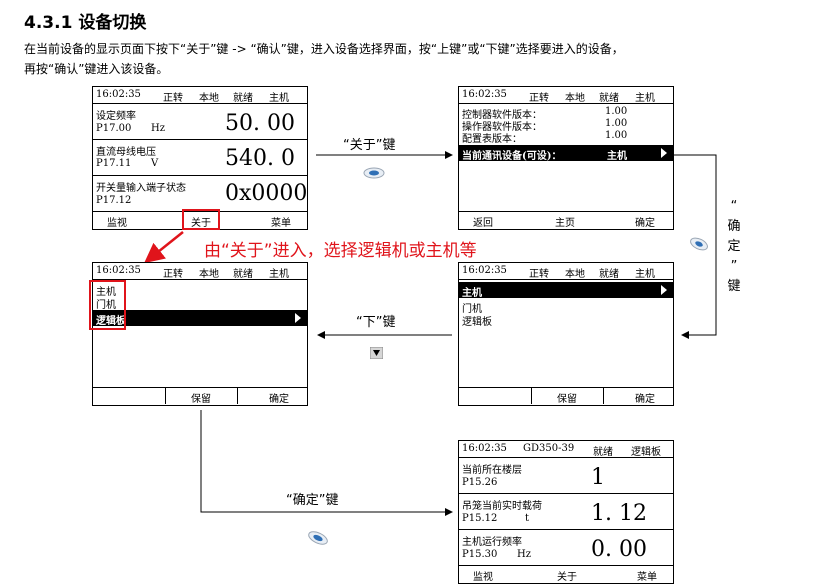  I want to click on param-unit: t, so click(527, 518).